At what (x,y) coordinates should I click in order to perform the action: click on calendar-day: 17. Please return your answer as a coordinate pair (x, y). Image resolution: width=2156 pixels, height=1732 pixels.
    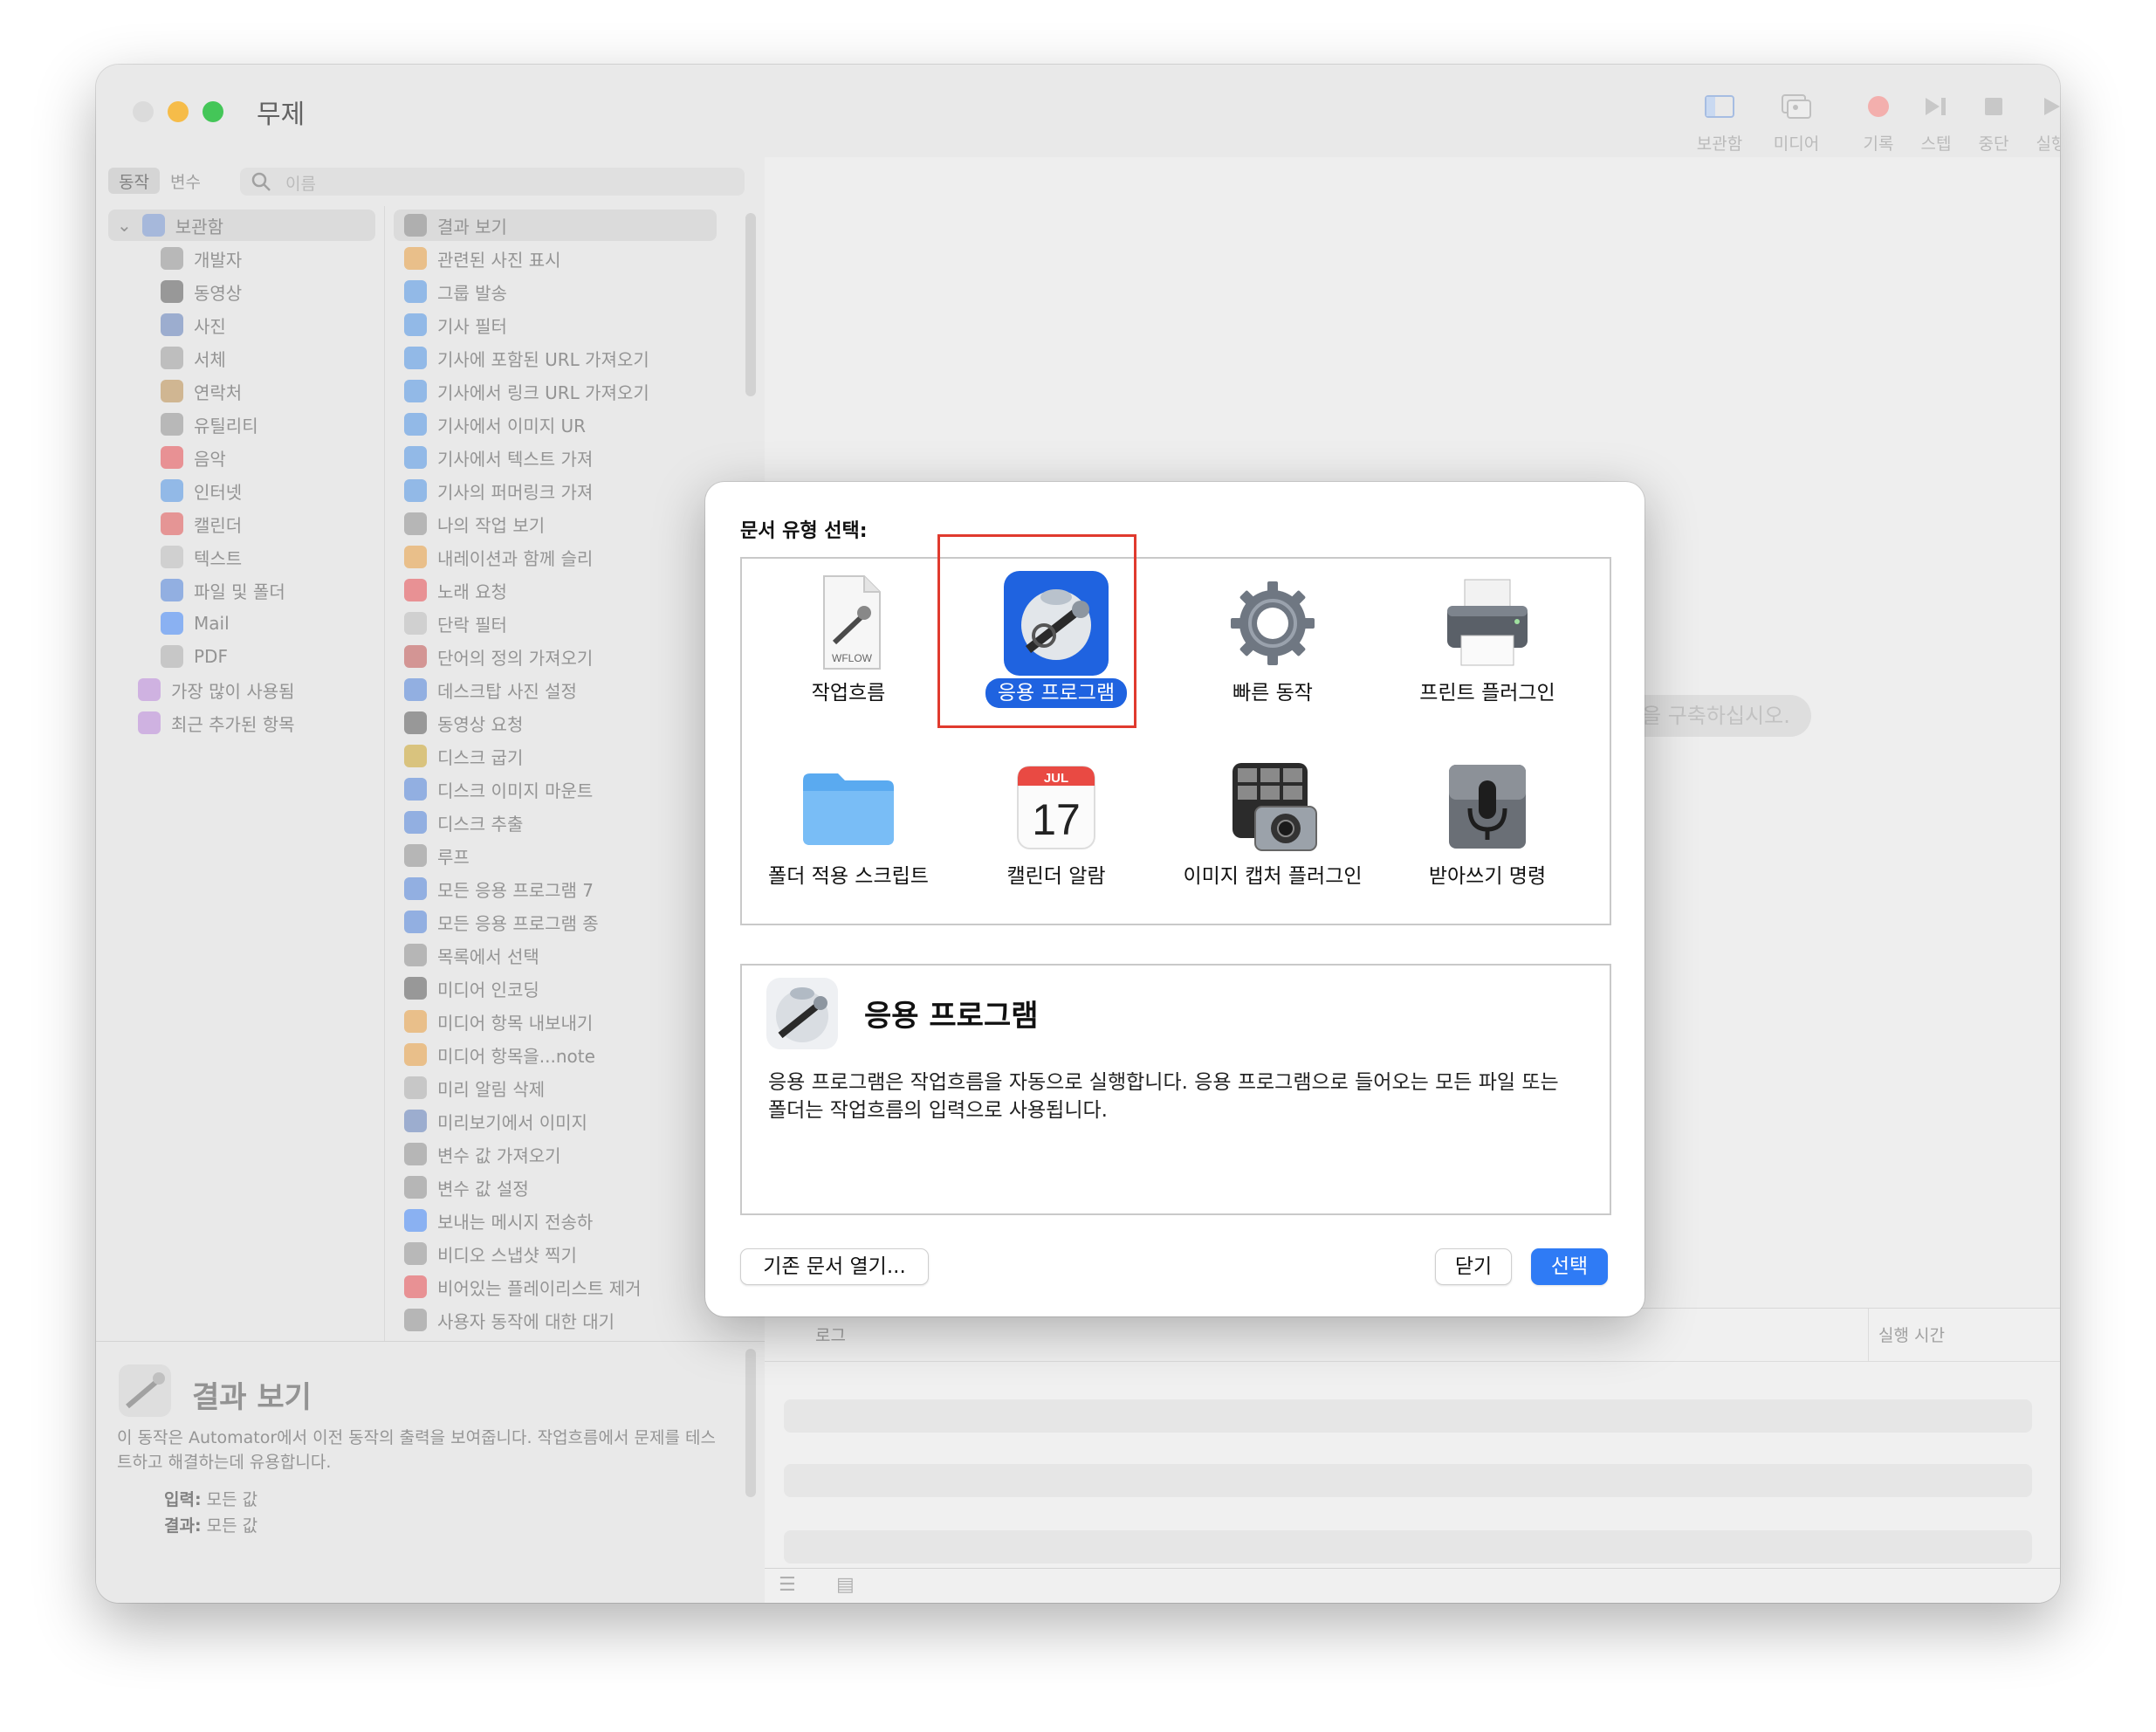
    Looking at the image, I should click on (1056, 819).